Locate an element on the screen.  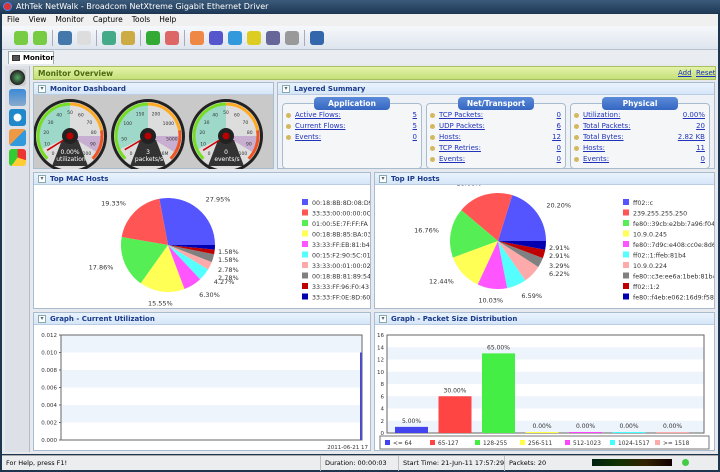
panel-title: Graph - Current Utilization is located at coordinates (102, 319).